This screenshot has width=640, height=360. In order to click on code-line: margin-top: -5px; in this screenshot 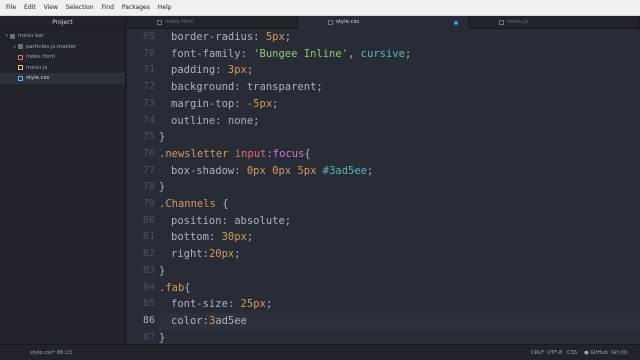, I will do `click(399, 104)`.